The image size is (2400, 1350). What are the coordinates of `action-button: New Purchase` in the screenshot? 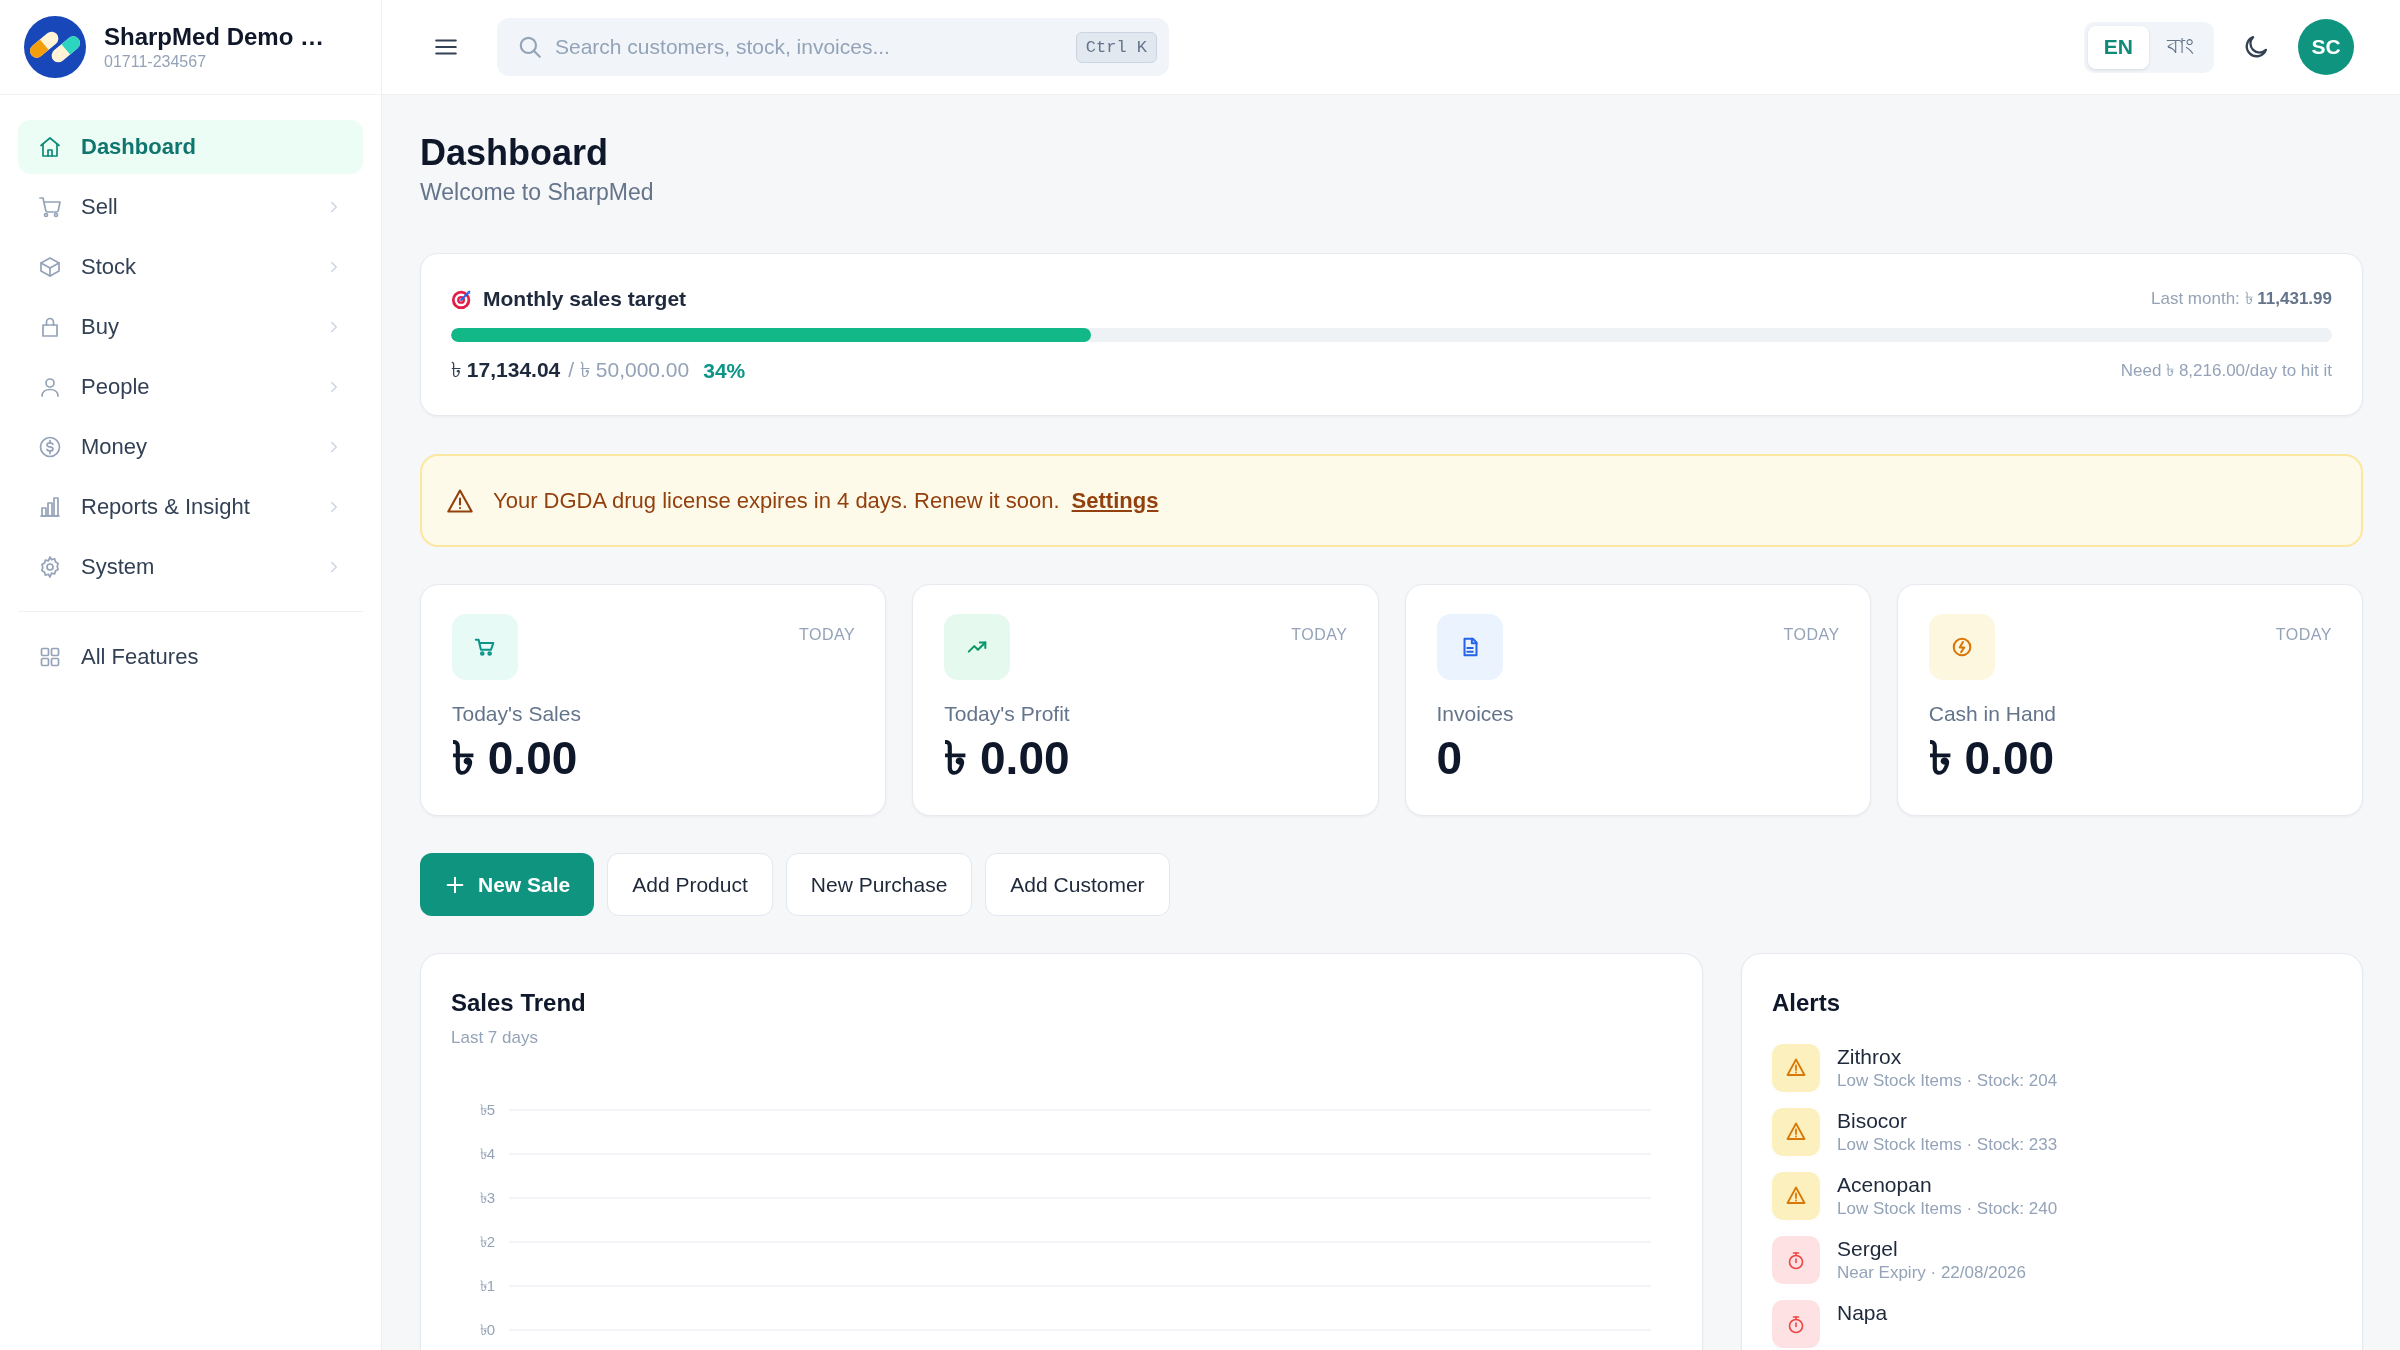 It's located at (879, 884).